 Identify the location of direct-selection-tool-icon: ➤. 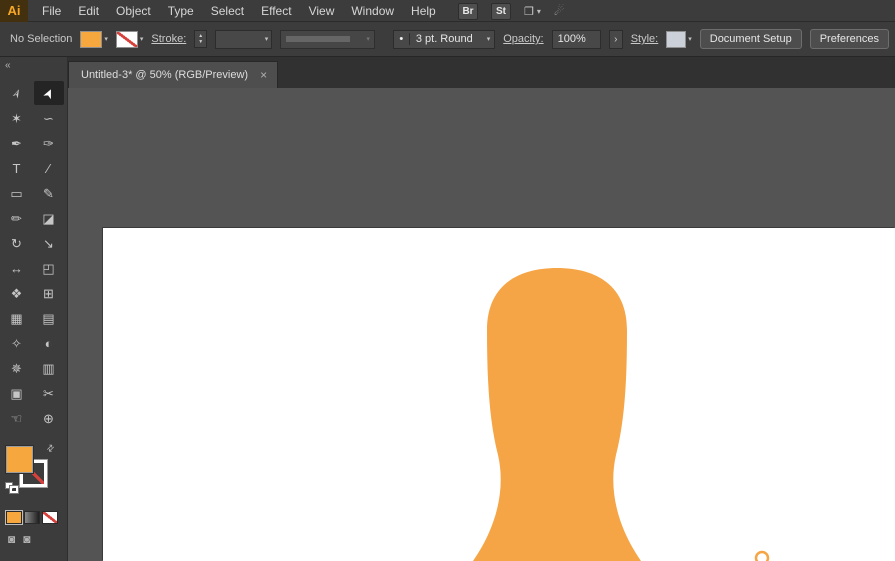
(48, 93).